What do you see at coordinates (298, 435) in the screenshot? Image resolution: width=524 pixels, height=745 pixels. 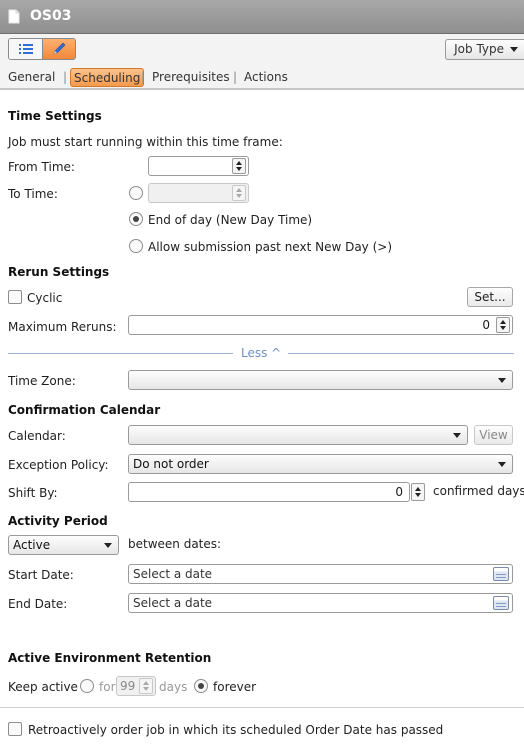 I see `calendar-dropdown` at bounding box center [298, 435].